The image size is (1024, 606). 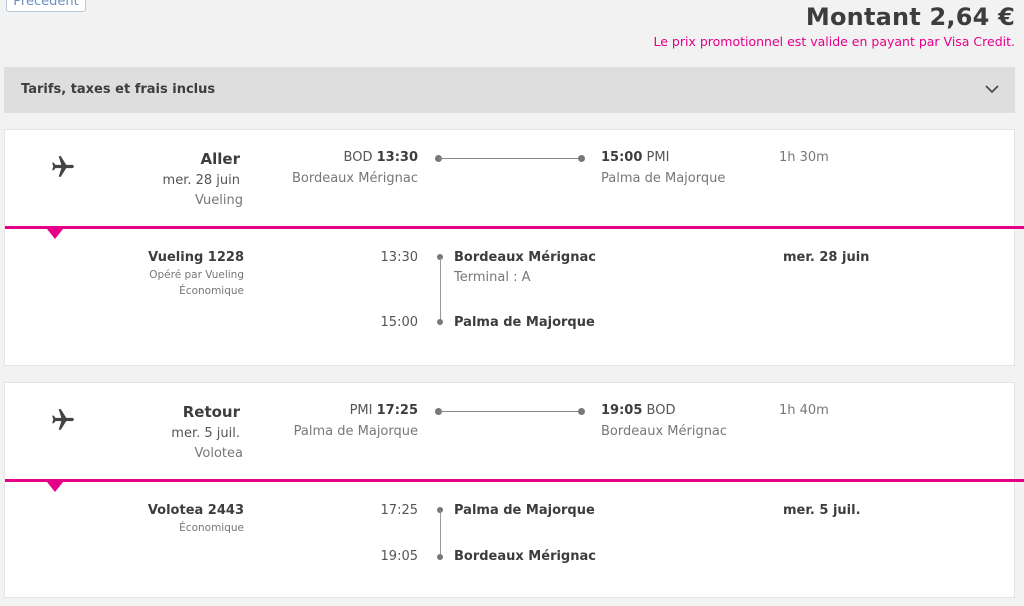 What do you see at coordinates (201, 180) in the screenshot?
I see `flight-date: mer. 28 juin` at bounding box center [201, 180].